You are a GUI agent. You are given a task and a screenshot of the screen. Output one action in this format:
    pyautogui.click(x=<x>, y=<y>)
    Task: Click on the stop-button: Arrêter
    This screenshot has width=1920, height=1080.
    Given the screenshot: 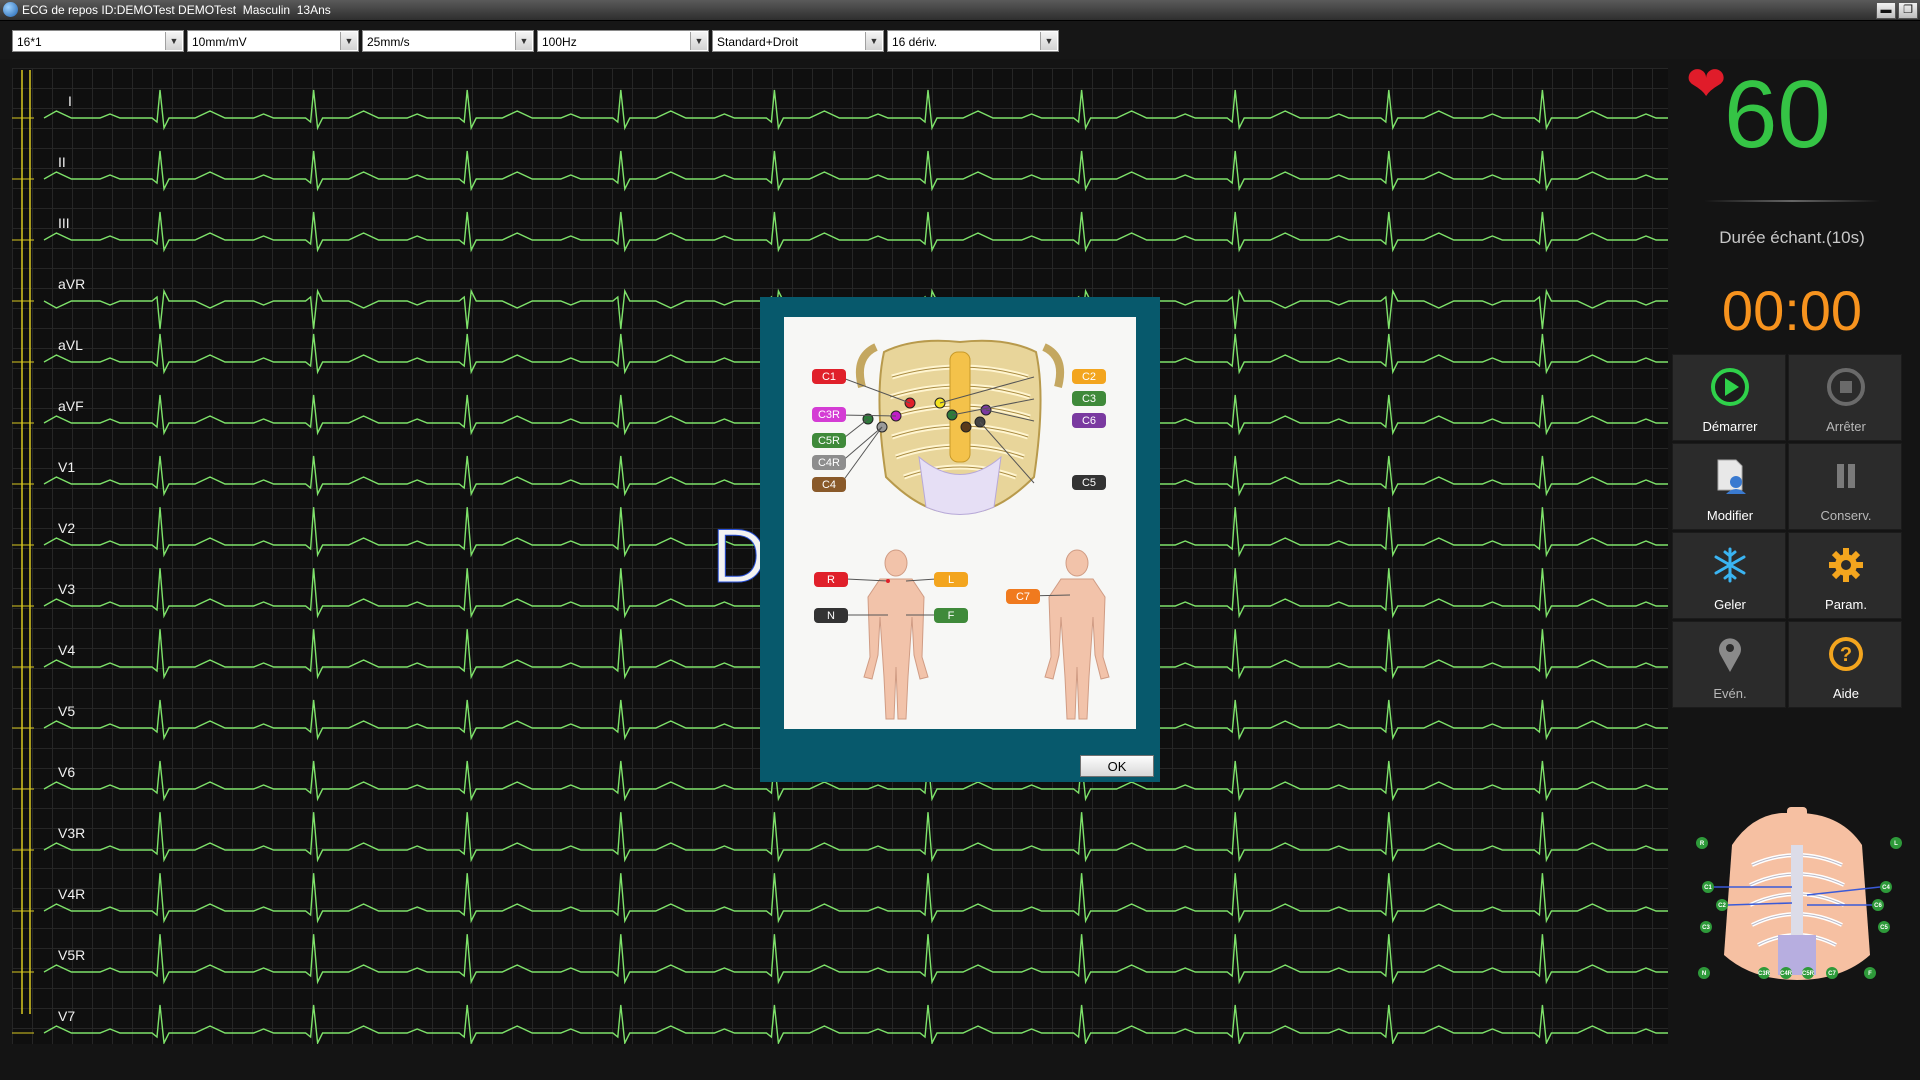 What is the action you would take?
    pyautogui.click(x=1845, y=397)
    